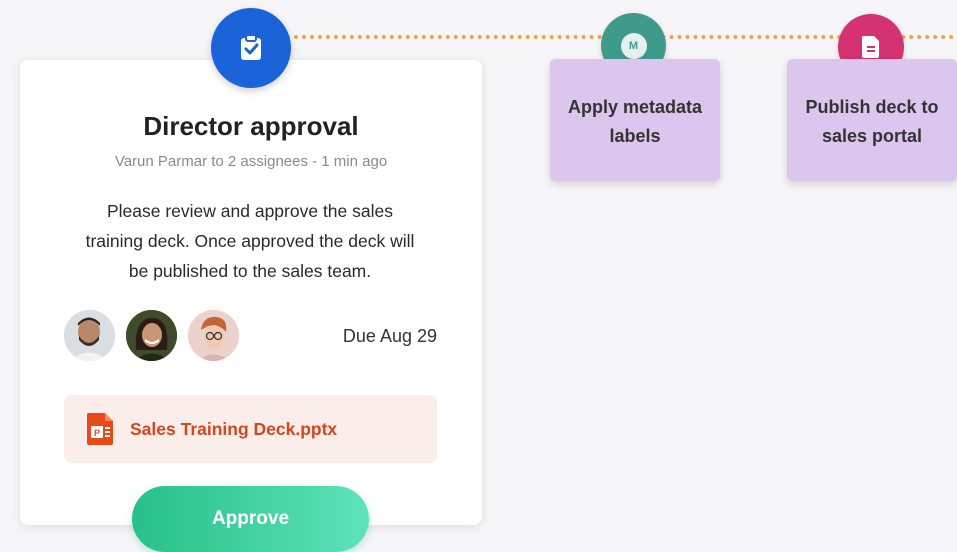 The height and width of the screenshot is (552, 957). I want to click on task-title: Director approval, so click(251, 126).